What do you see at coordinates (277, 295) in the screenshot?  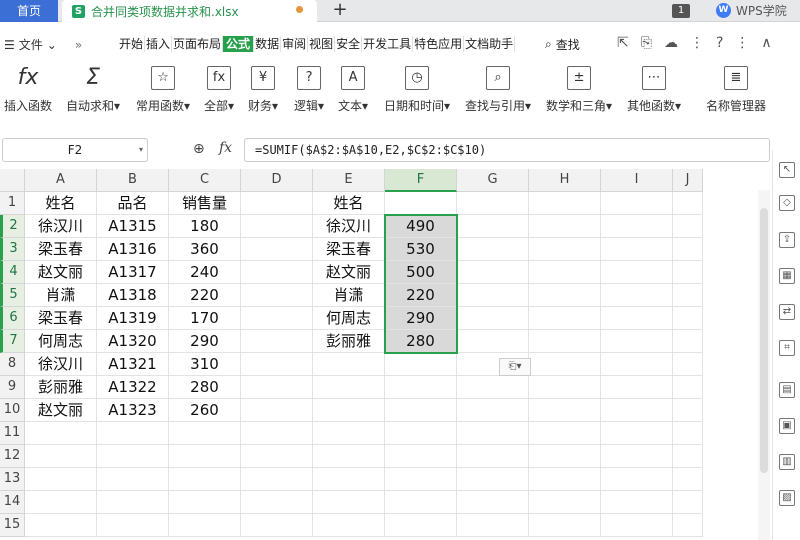 I see `cell-D5` at bounding box center [277, 295].